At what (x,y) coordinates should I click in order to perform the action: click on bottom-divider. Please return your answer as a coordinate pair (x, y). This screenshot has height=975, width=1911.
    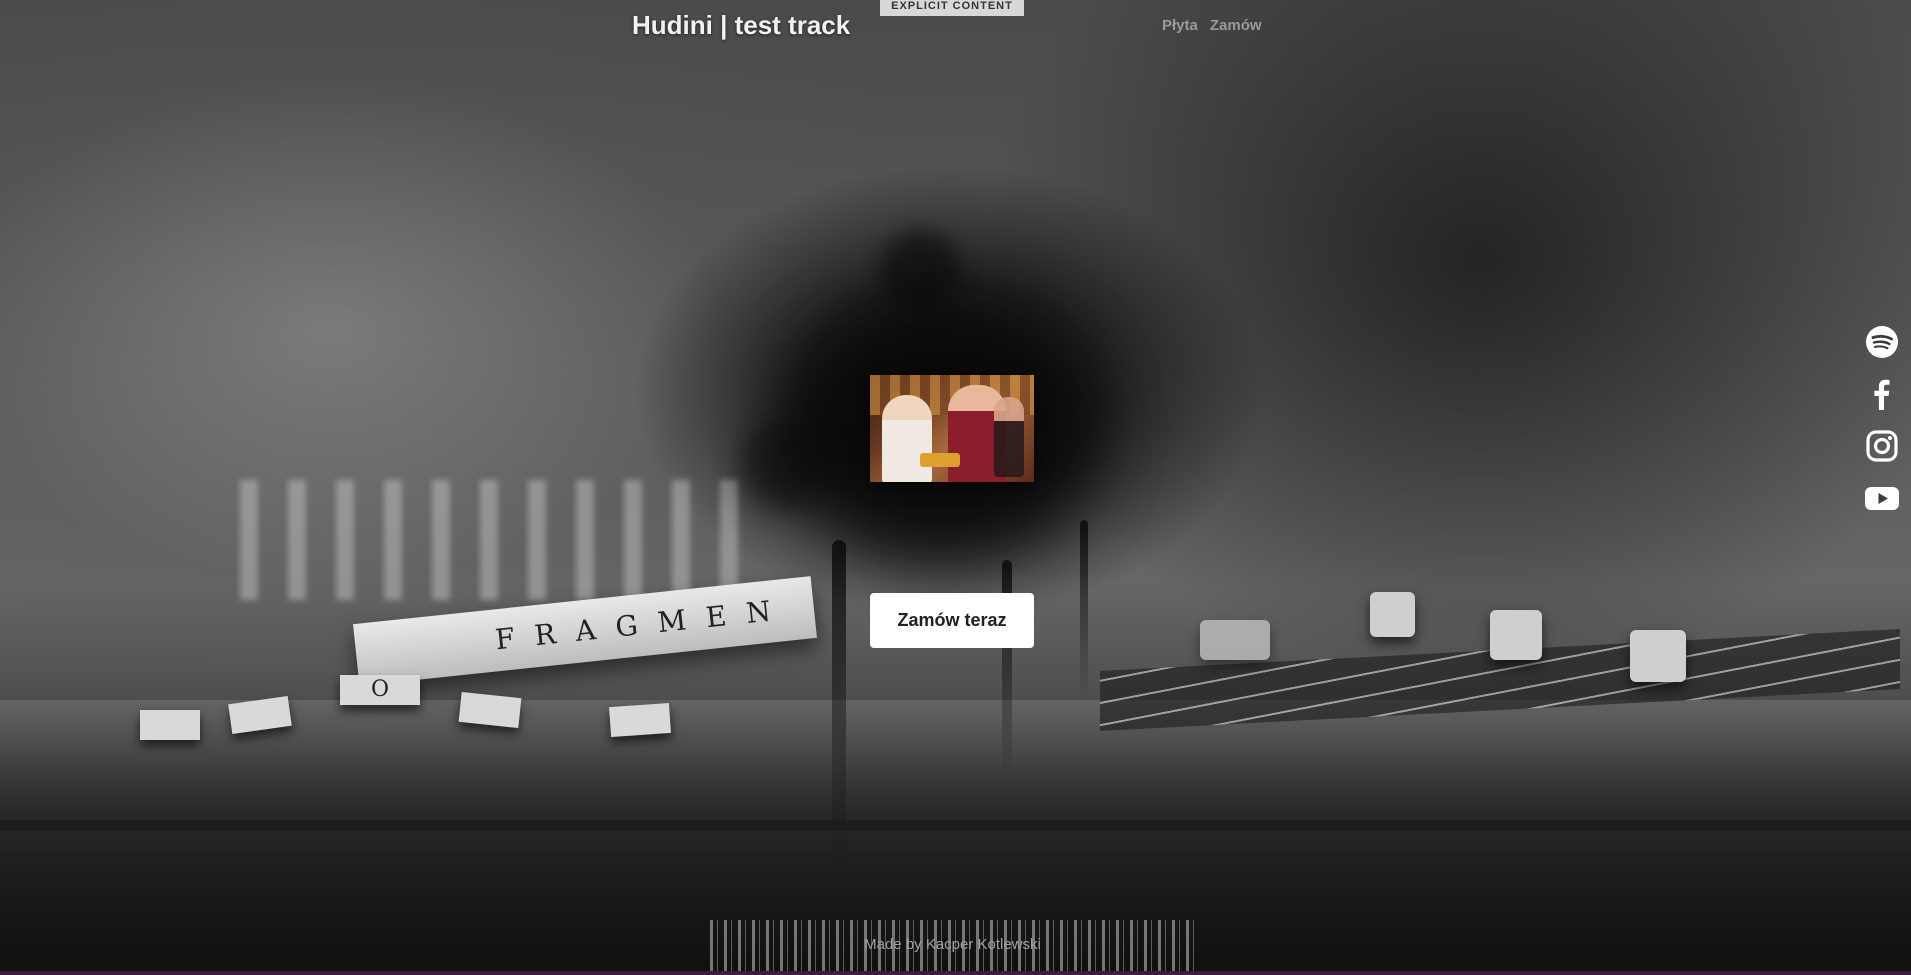
    Looking at the image, I should click on (955, 973).